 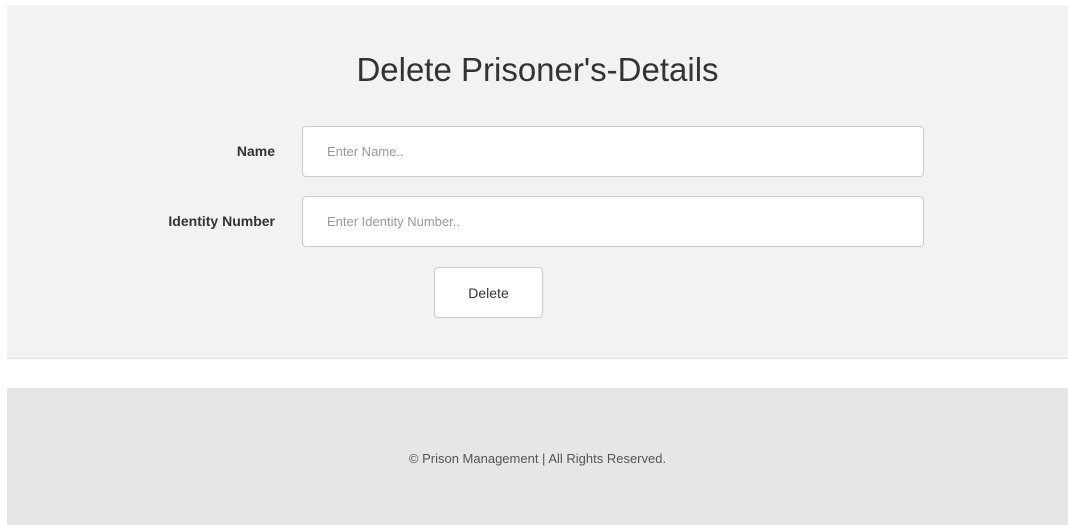 What do you see at coordinates (221, 221) in the screenshot?
I see `identity-number-label: Identity Number` at bounding box center [221, 221].